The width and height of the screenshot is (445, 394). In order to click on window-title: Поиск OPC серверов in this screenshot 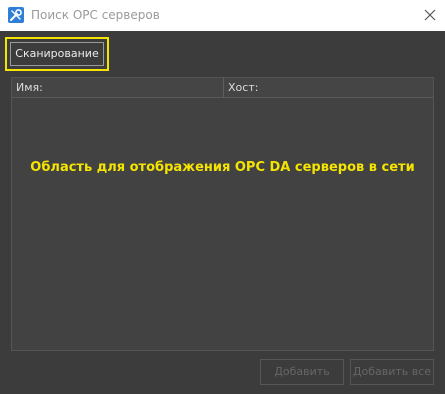, I will do `click(95, 15)`.